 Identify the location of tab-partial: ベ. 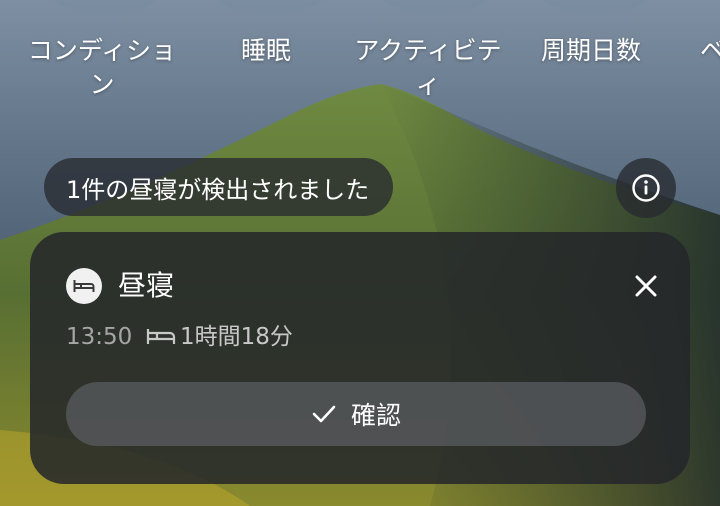
(710, 51).